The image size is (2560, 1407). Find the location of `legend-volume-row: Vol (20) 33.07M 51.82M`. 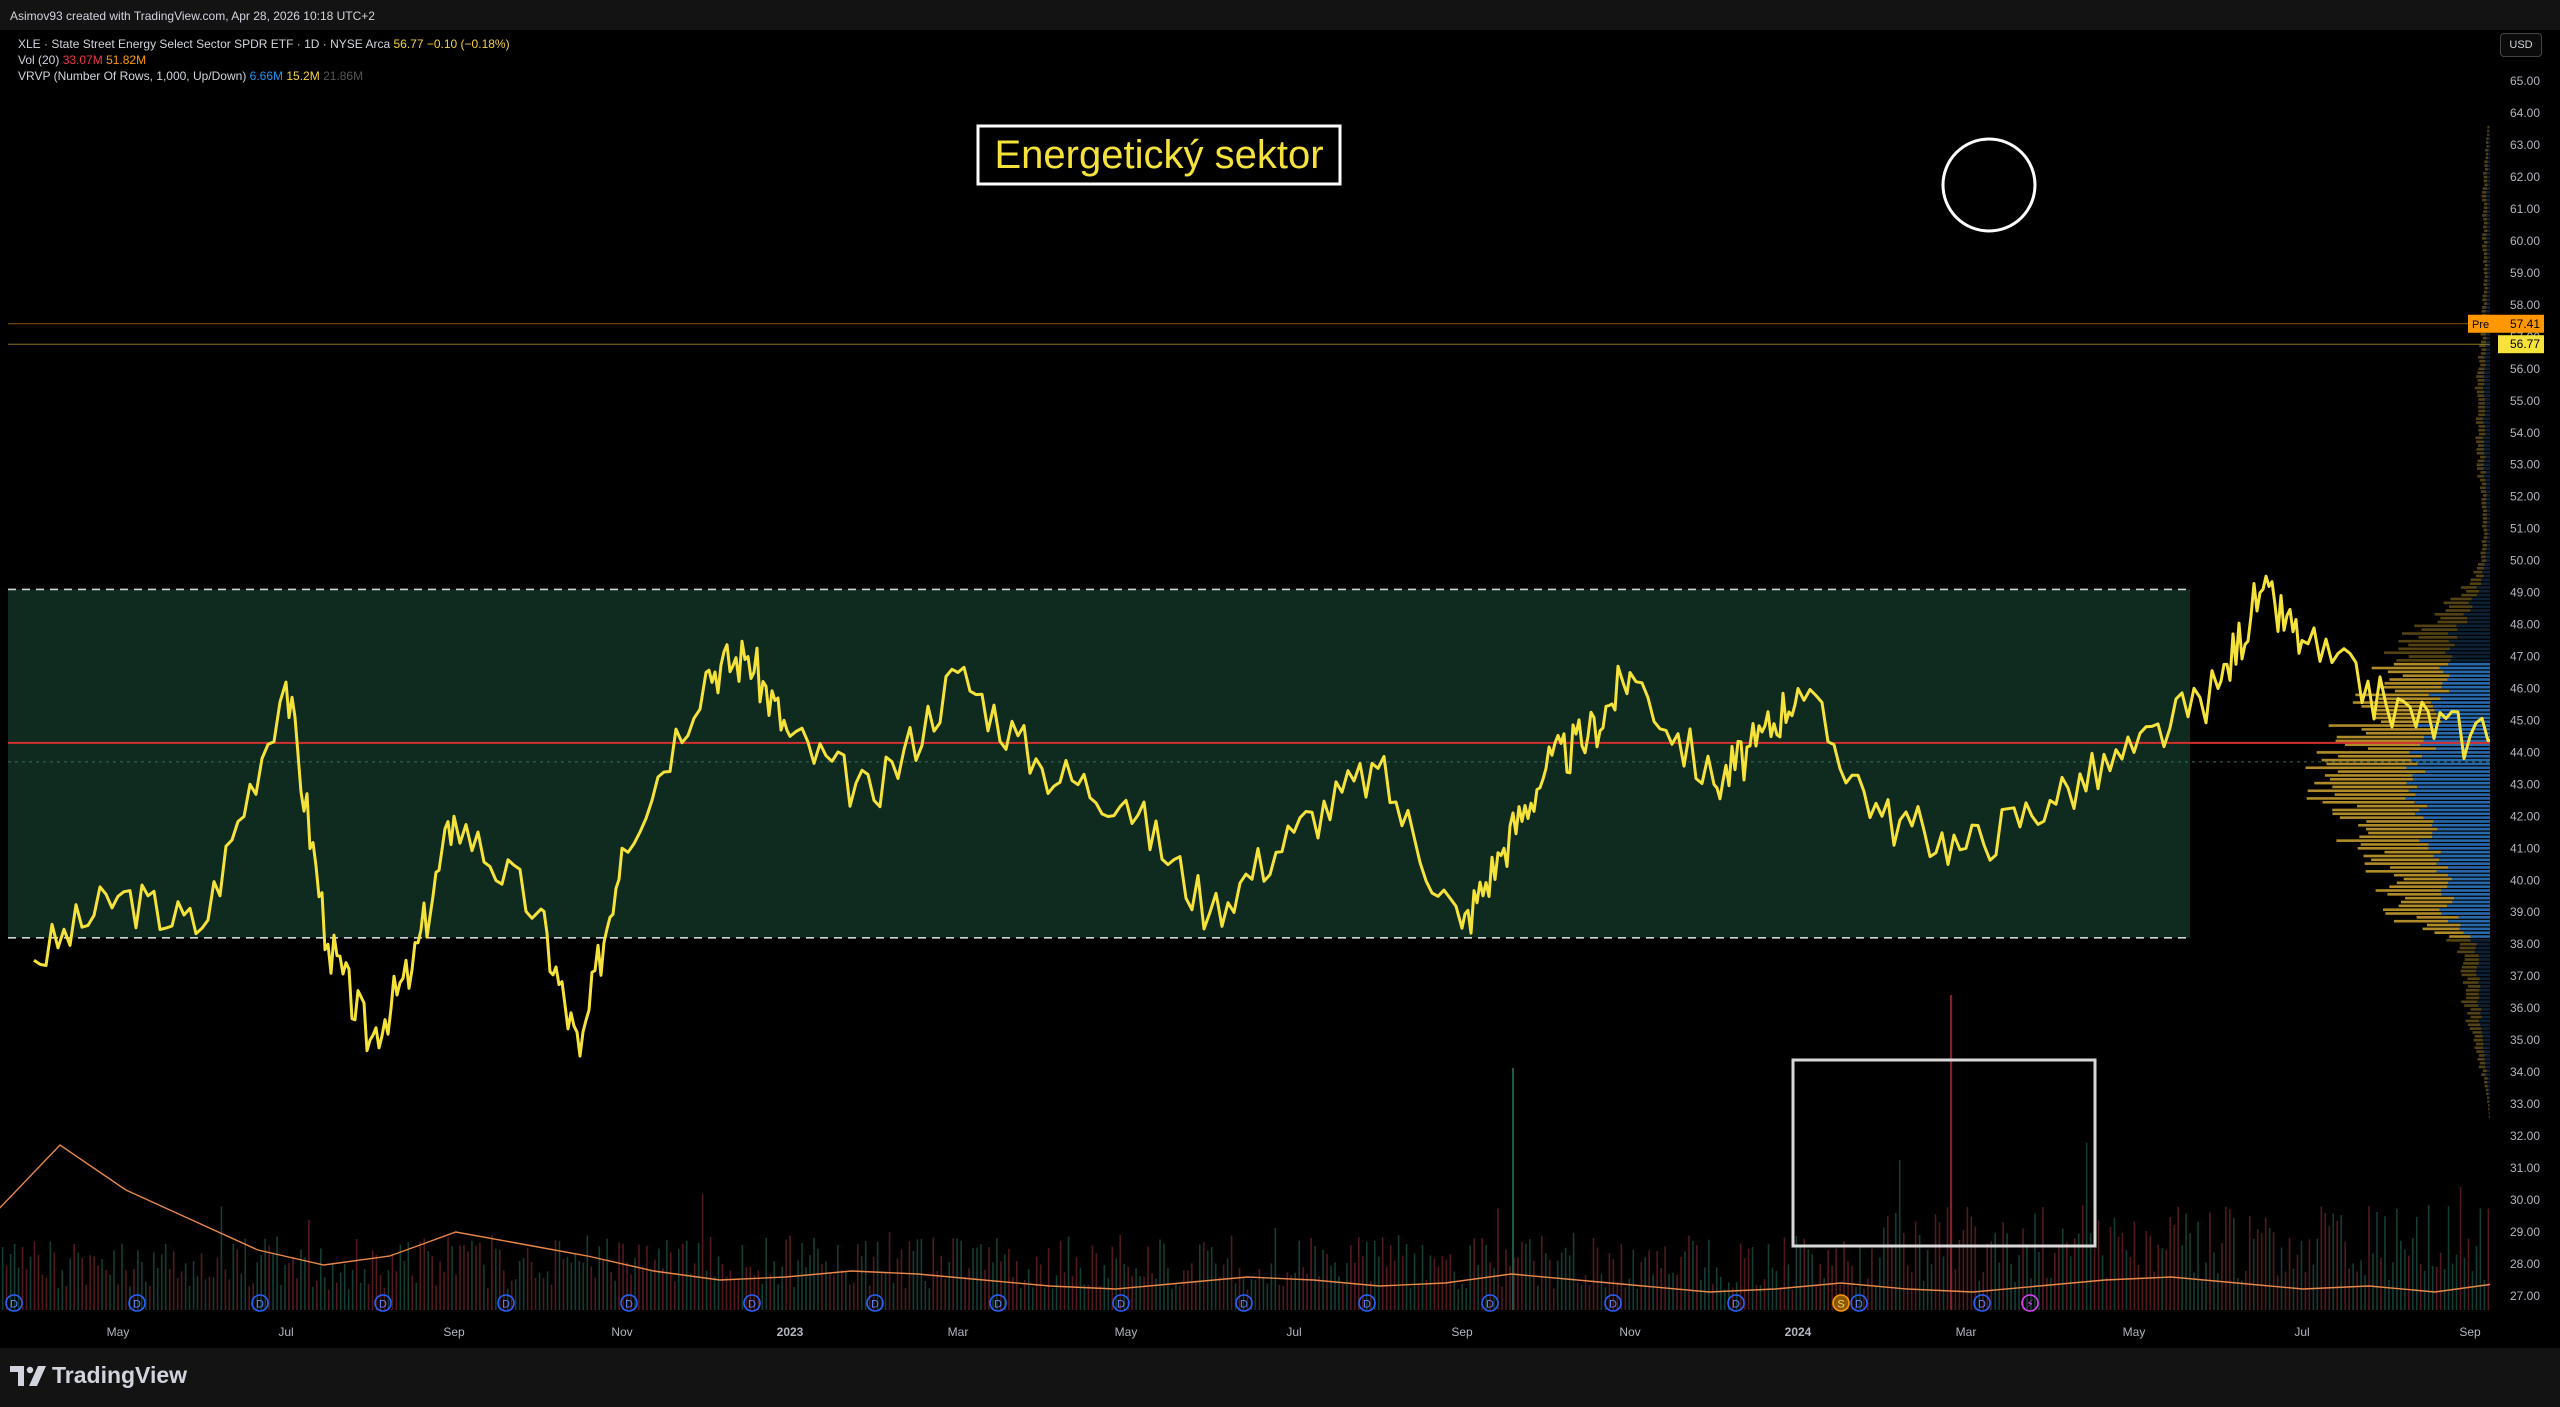

legend-volume-row: Vol (20) 33.07M 51.82M is located at coordinates (264, 60).